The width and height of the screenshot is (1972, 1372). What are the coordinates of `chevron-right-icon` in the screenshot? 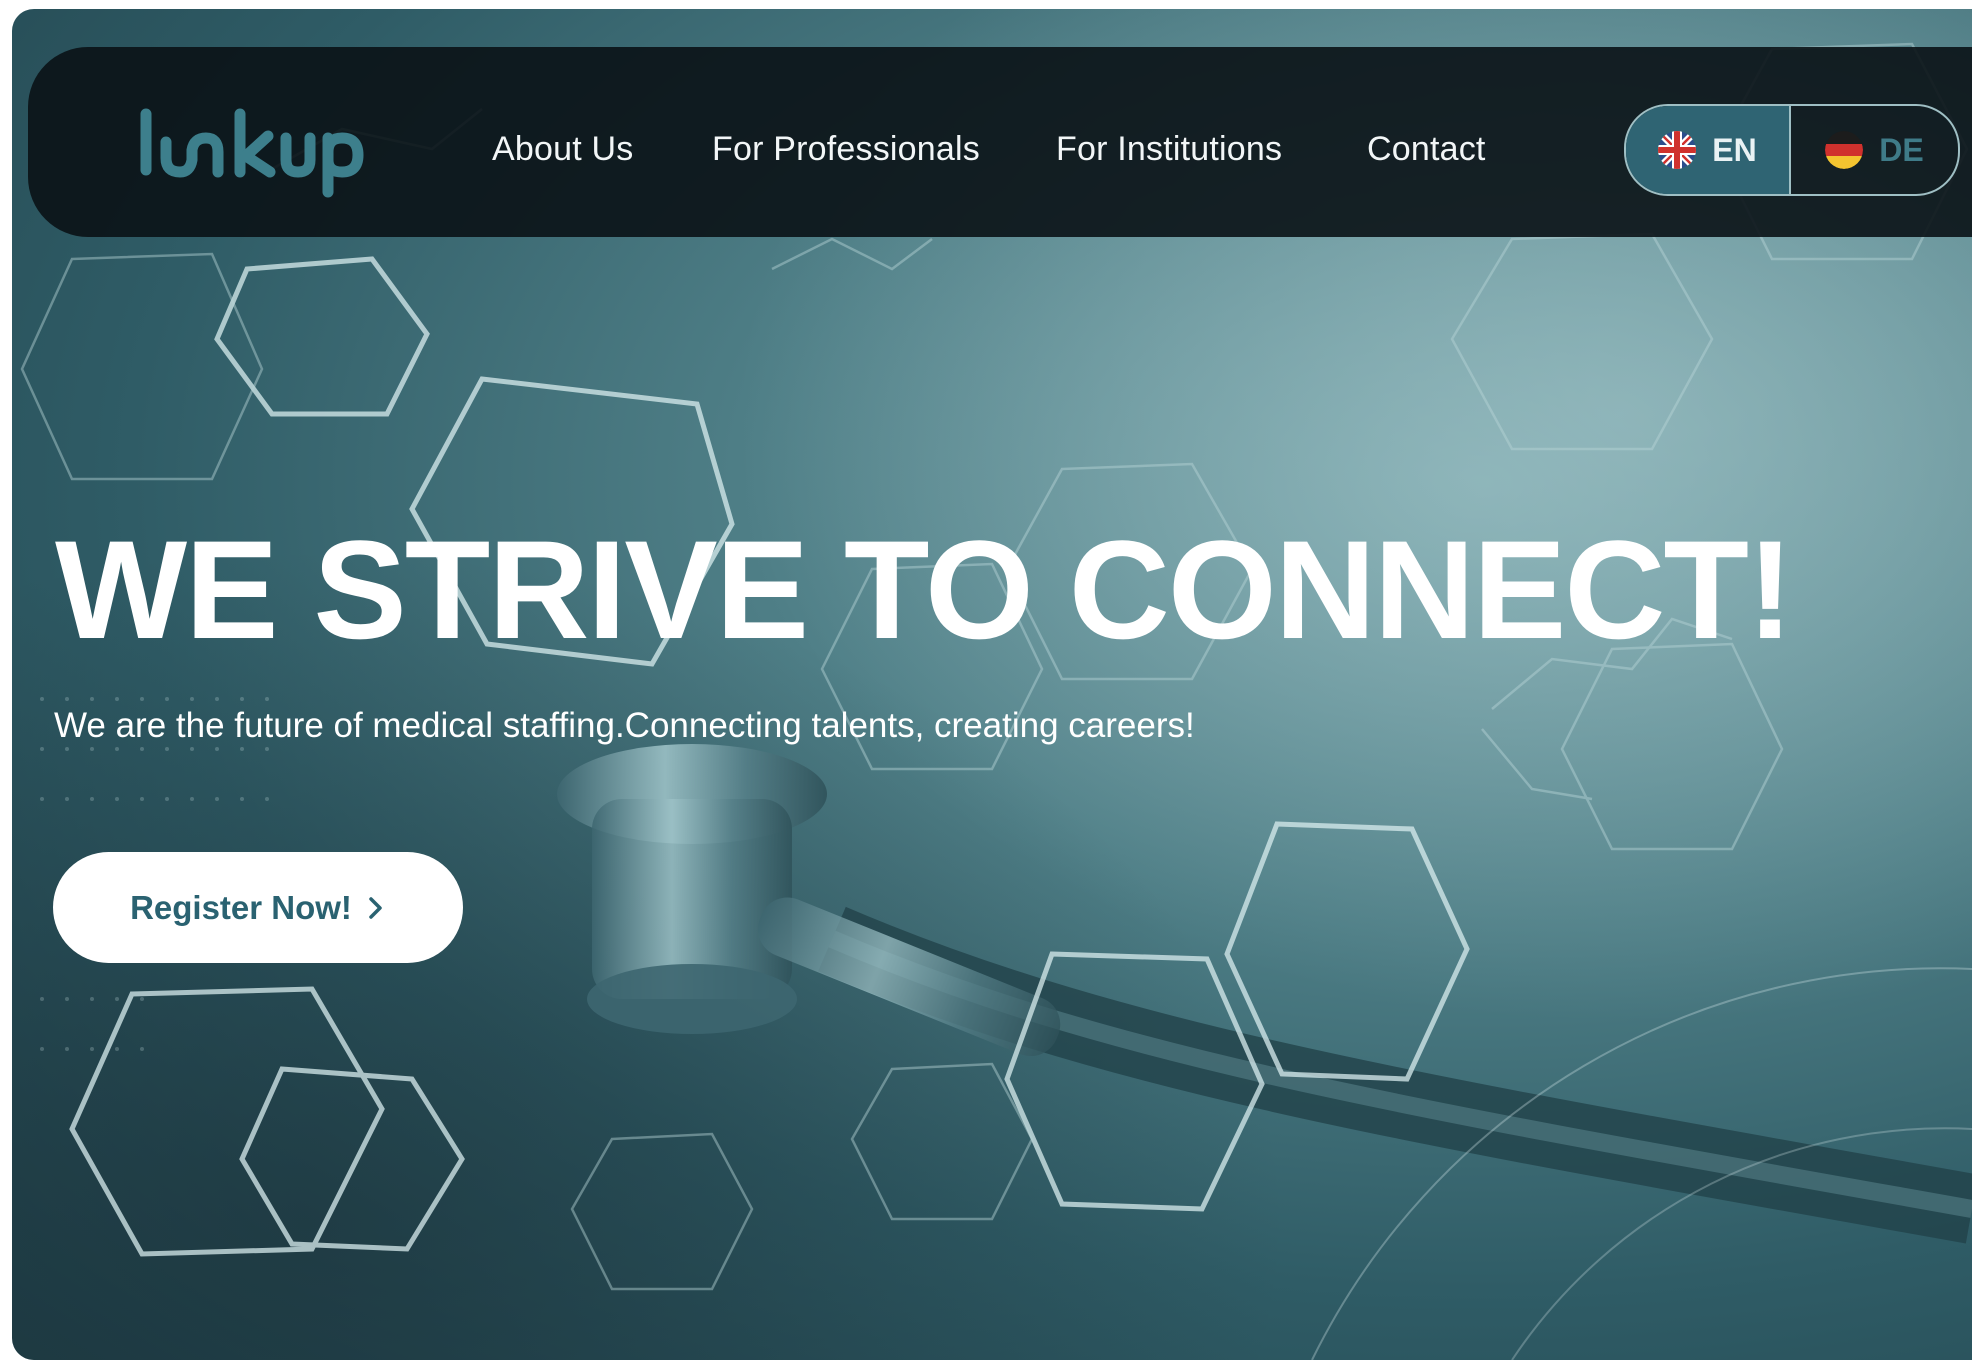 It's located at (375, 907).